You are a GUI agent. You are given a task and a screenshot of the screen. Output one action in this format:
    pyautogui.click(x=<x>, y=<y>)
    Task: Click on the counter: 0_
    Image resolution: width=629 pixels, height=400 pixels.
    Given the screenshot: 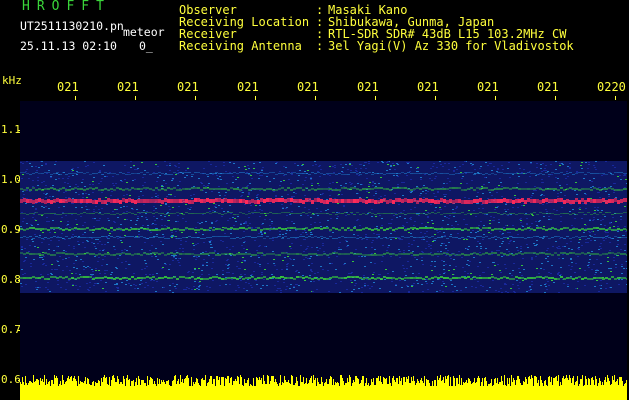 What is the action you would take?
    pyautogui.click(x=146, y=46)
    